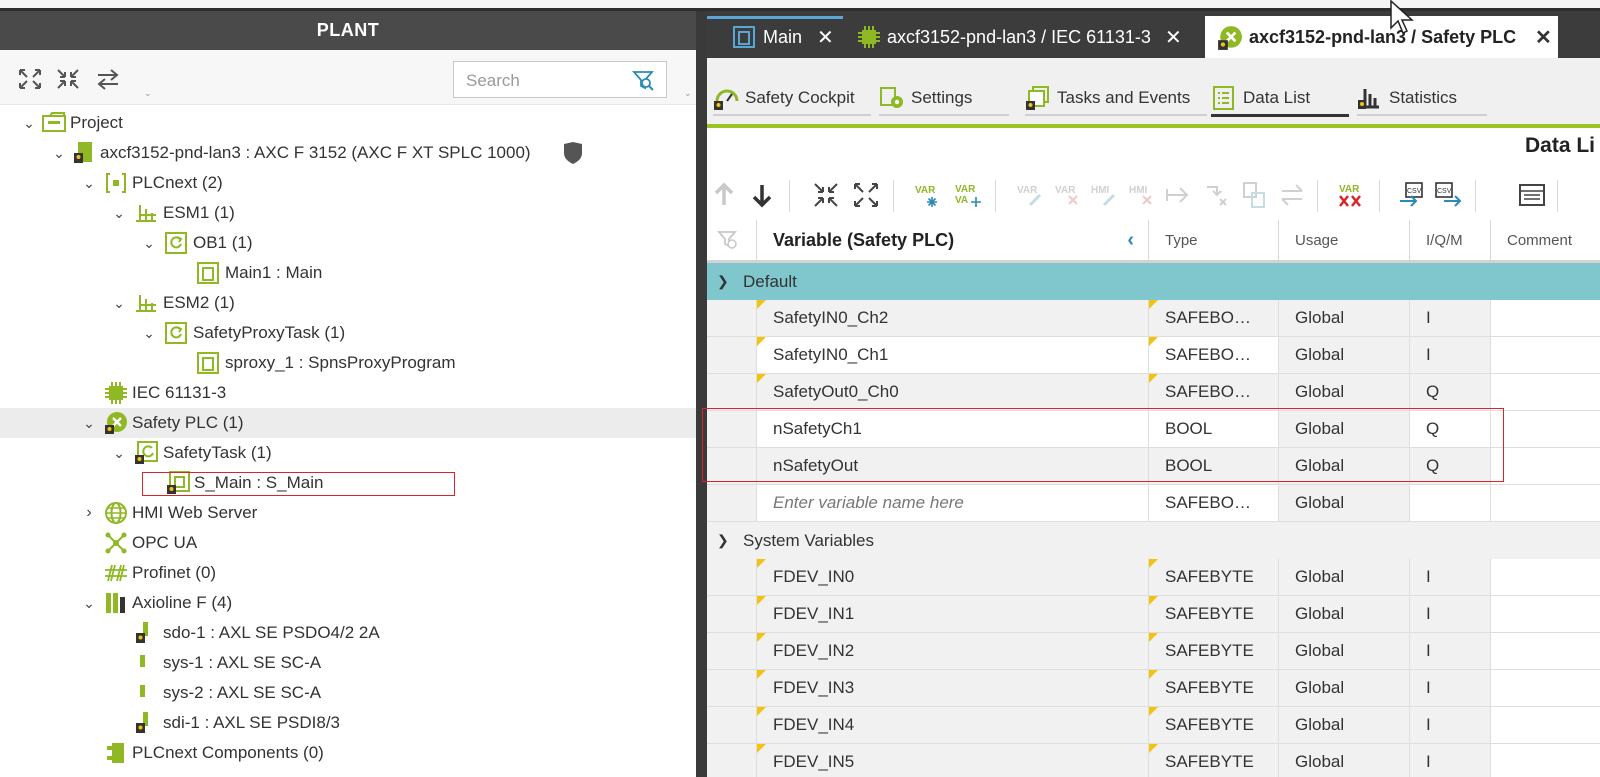  I want to click on variable-name-cell: FDEV_IN5, so click(952, 760).